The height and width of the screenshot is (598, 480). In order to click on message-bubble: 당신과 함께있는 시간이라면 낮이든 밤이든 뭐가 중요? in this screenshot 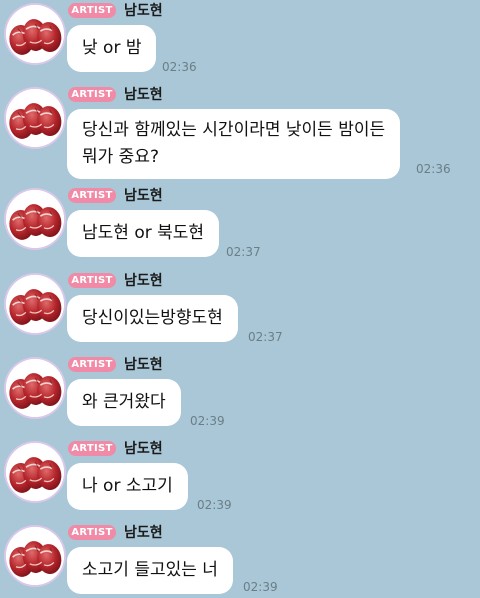, I will do `click(234, 144)`.